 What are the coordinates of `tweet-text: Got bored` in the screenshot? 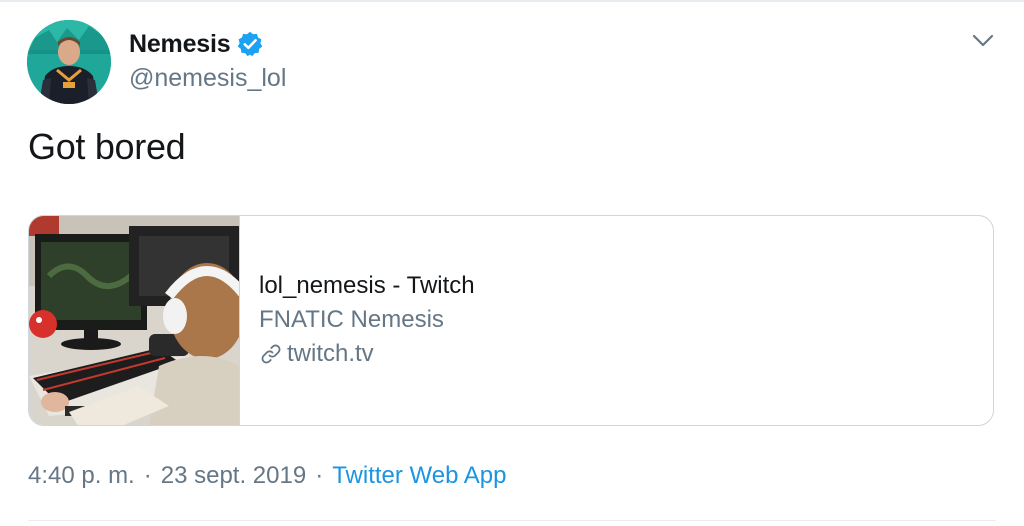 It's located at (107, 146).